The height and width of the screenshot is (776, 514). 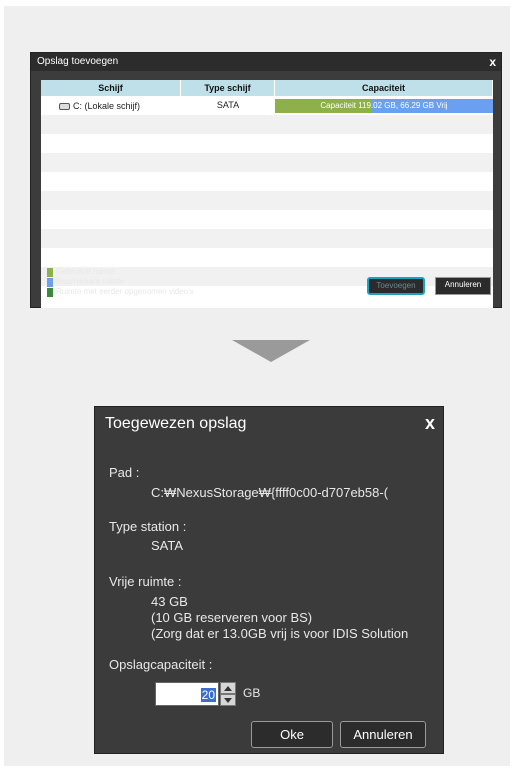 What do you see at coordinates (384, 88) in the screenshot?
I see `column-header-capacity: Capaciteit` at bounding box center [384, 88].